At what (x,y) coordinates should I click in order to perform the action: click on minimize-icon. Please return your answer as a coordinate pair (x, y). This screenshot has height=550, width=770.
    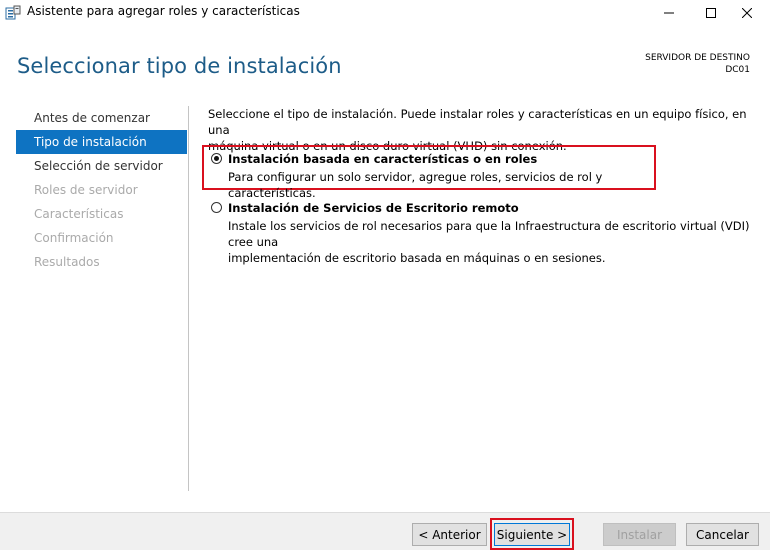
    Looking at the image, I should click on (669, 13).